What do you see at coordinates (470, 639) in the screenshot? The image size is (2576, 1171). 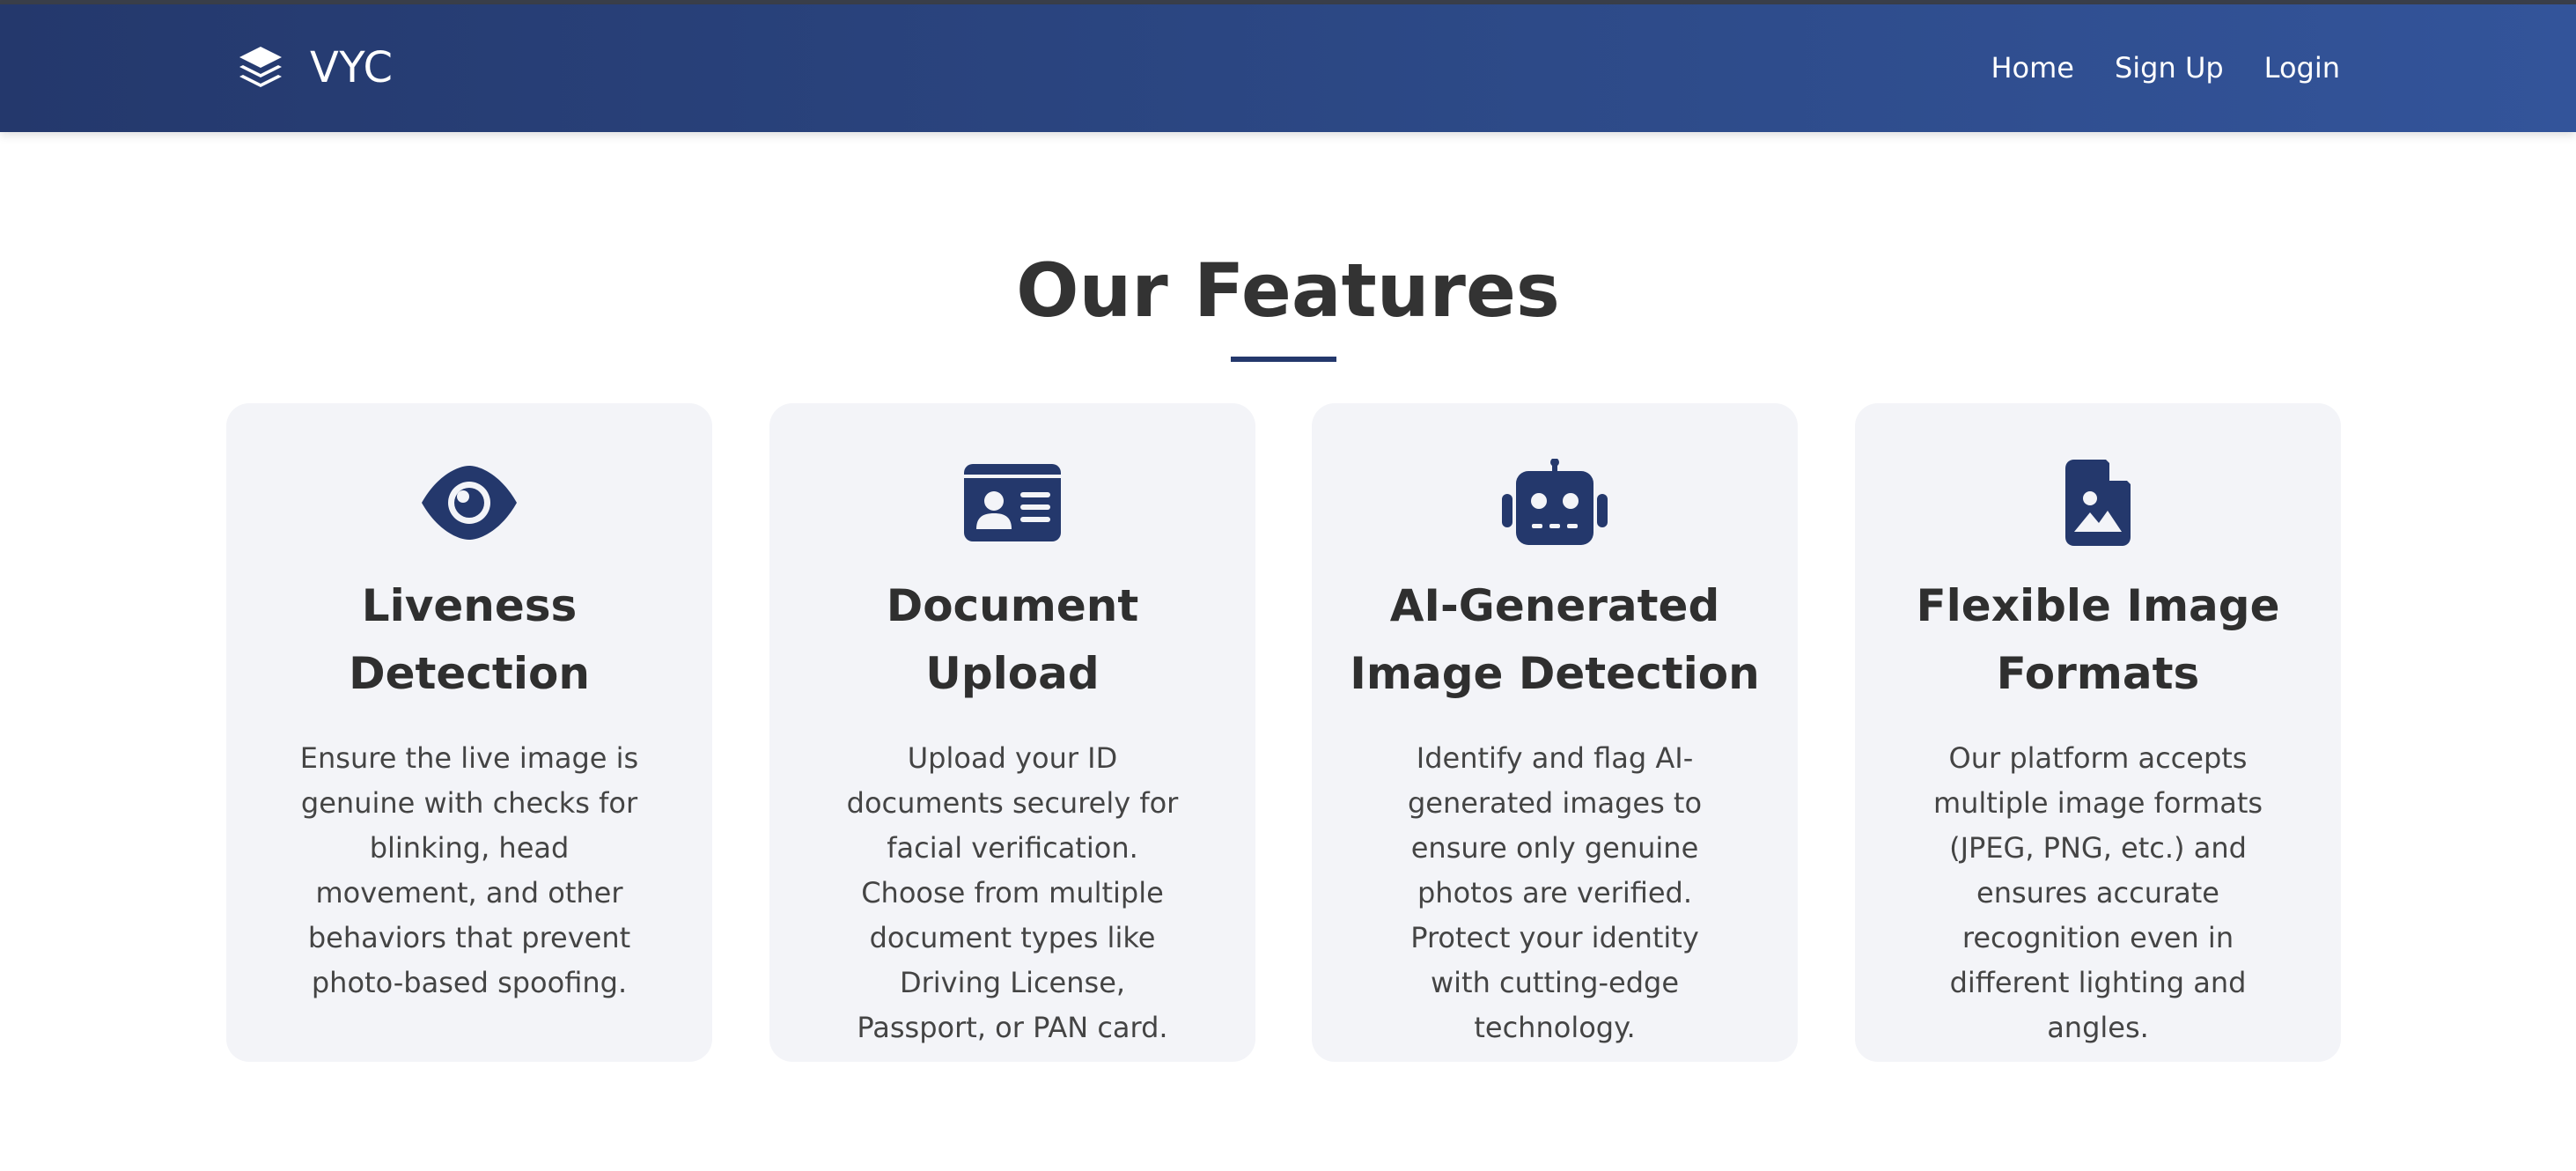 I see `card-title: Liveness Detection` at bounding box center [470, 639].